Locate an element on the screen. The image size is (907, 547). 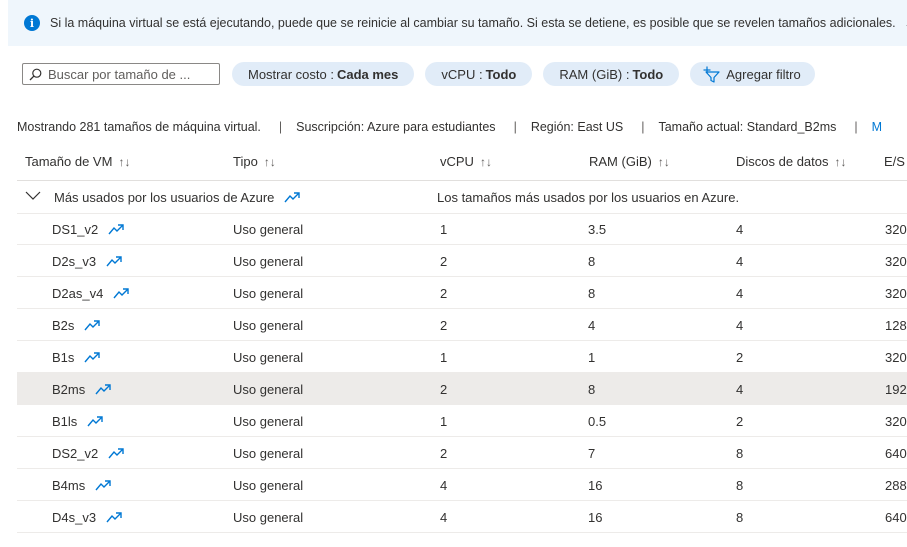
vm-size-label: B2s is located at coordinates (63, 325).